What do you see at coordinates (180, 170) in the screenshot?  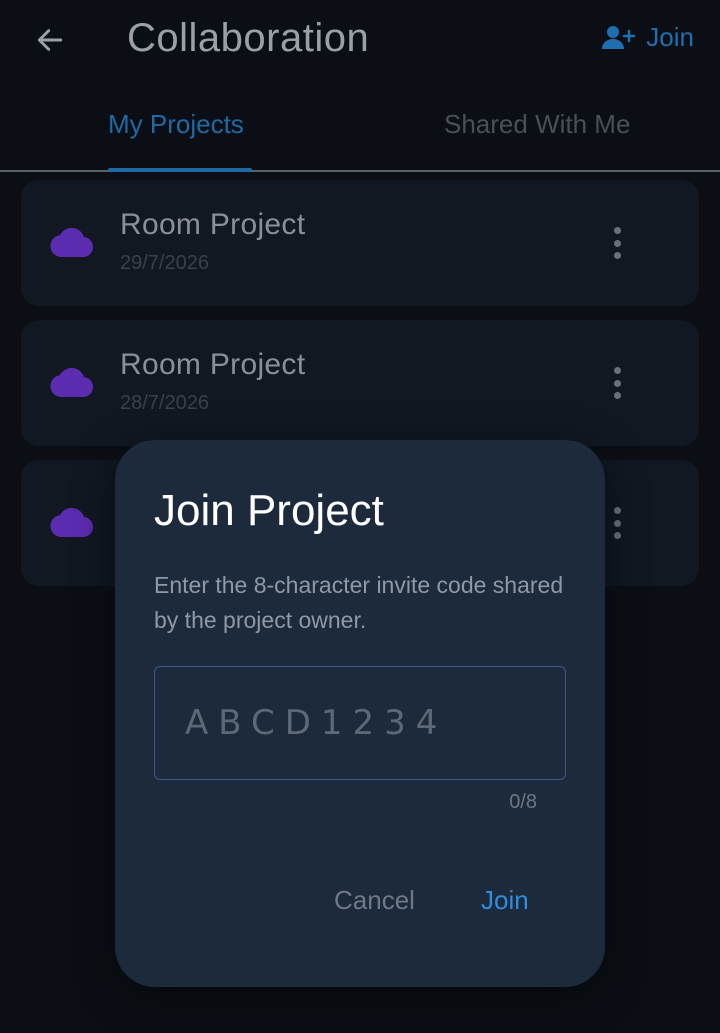 I see `tab-indicator` at bounding box center [180, 170].